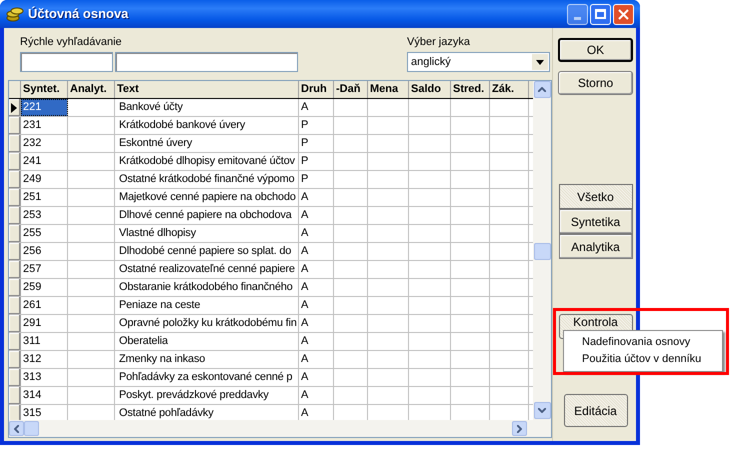 The width and height of the screenshot is (730, 450). I want to click on horizontal-scrollbar, so click(280, 428).